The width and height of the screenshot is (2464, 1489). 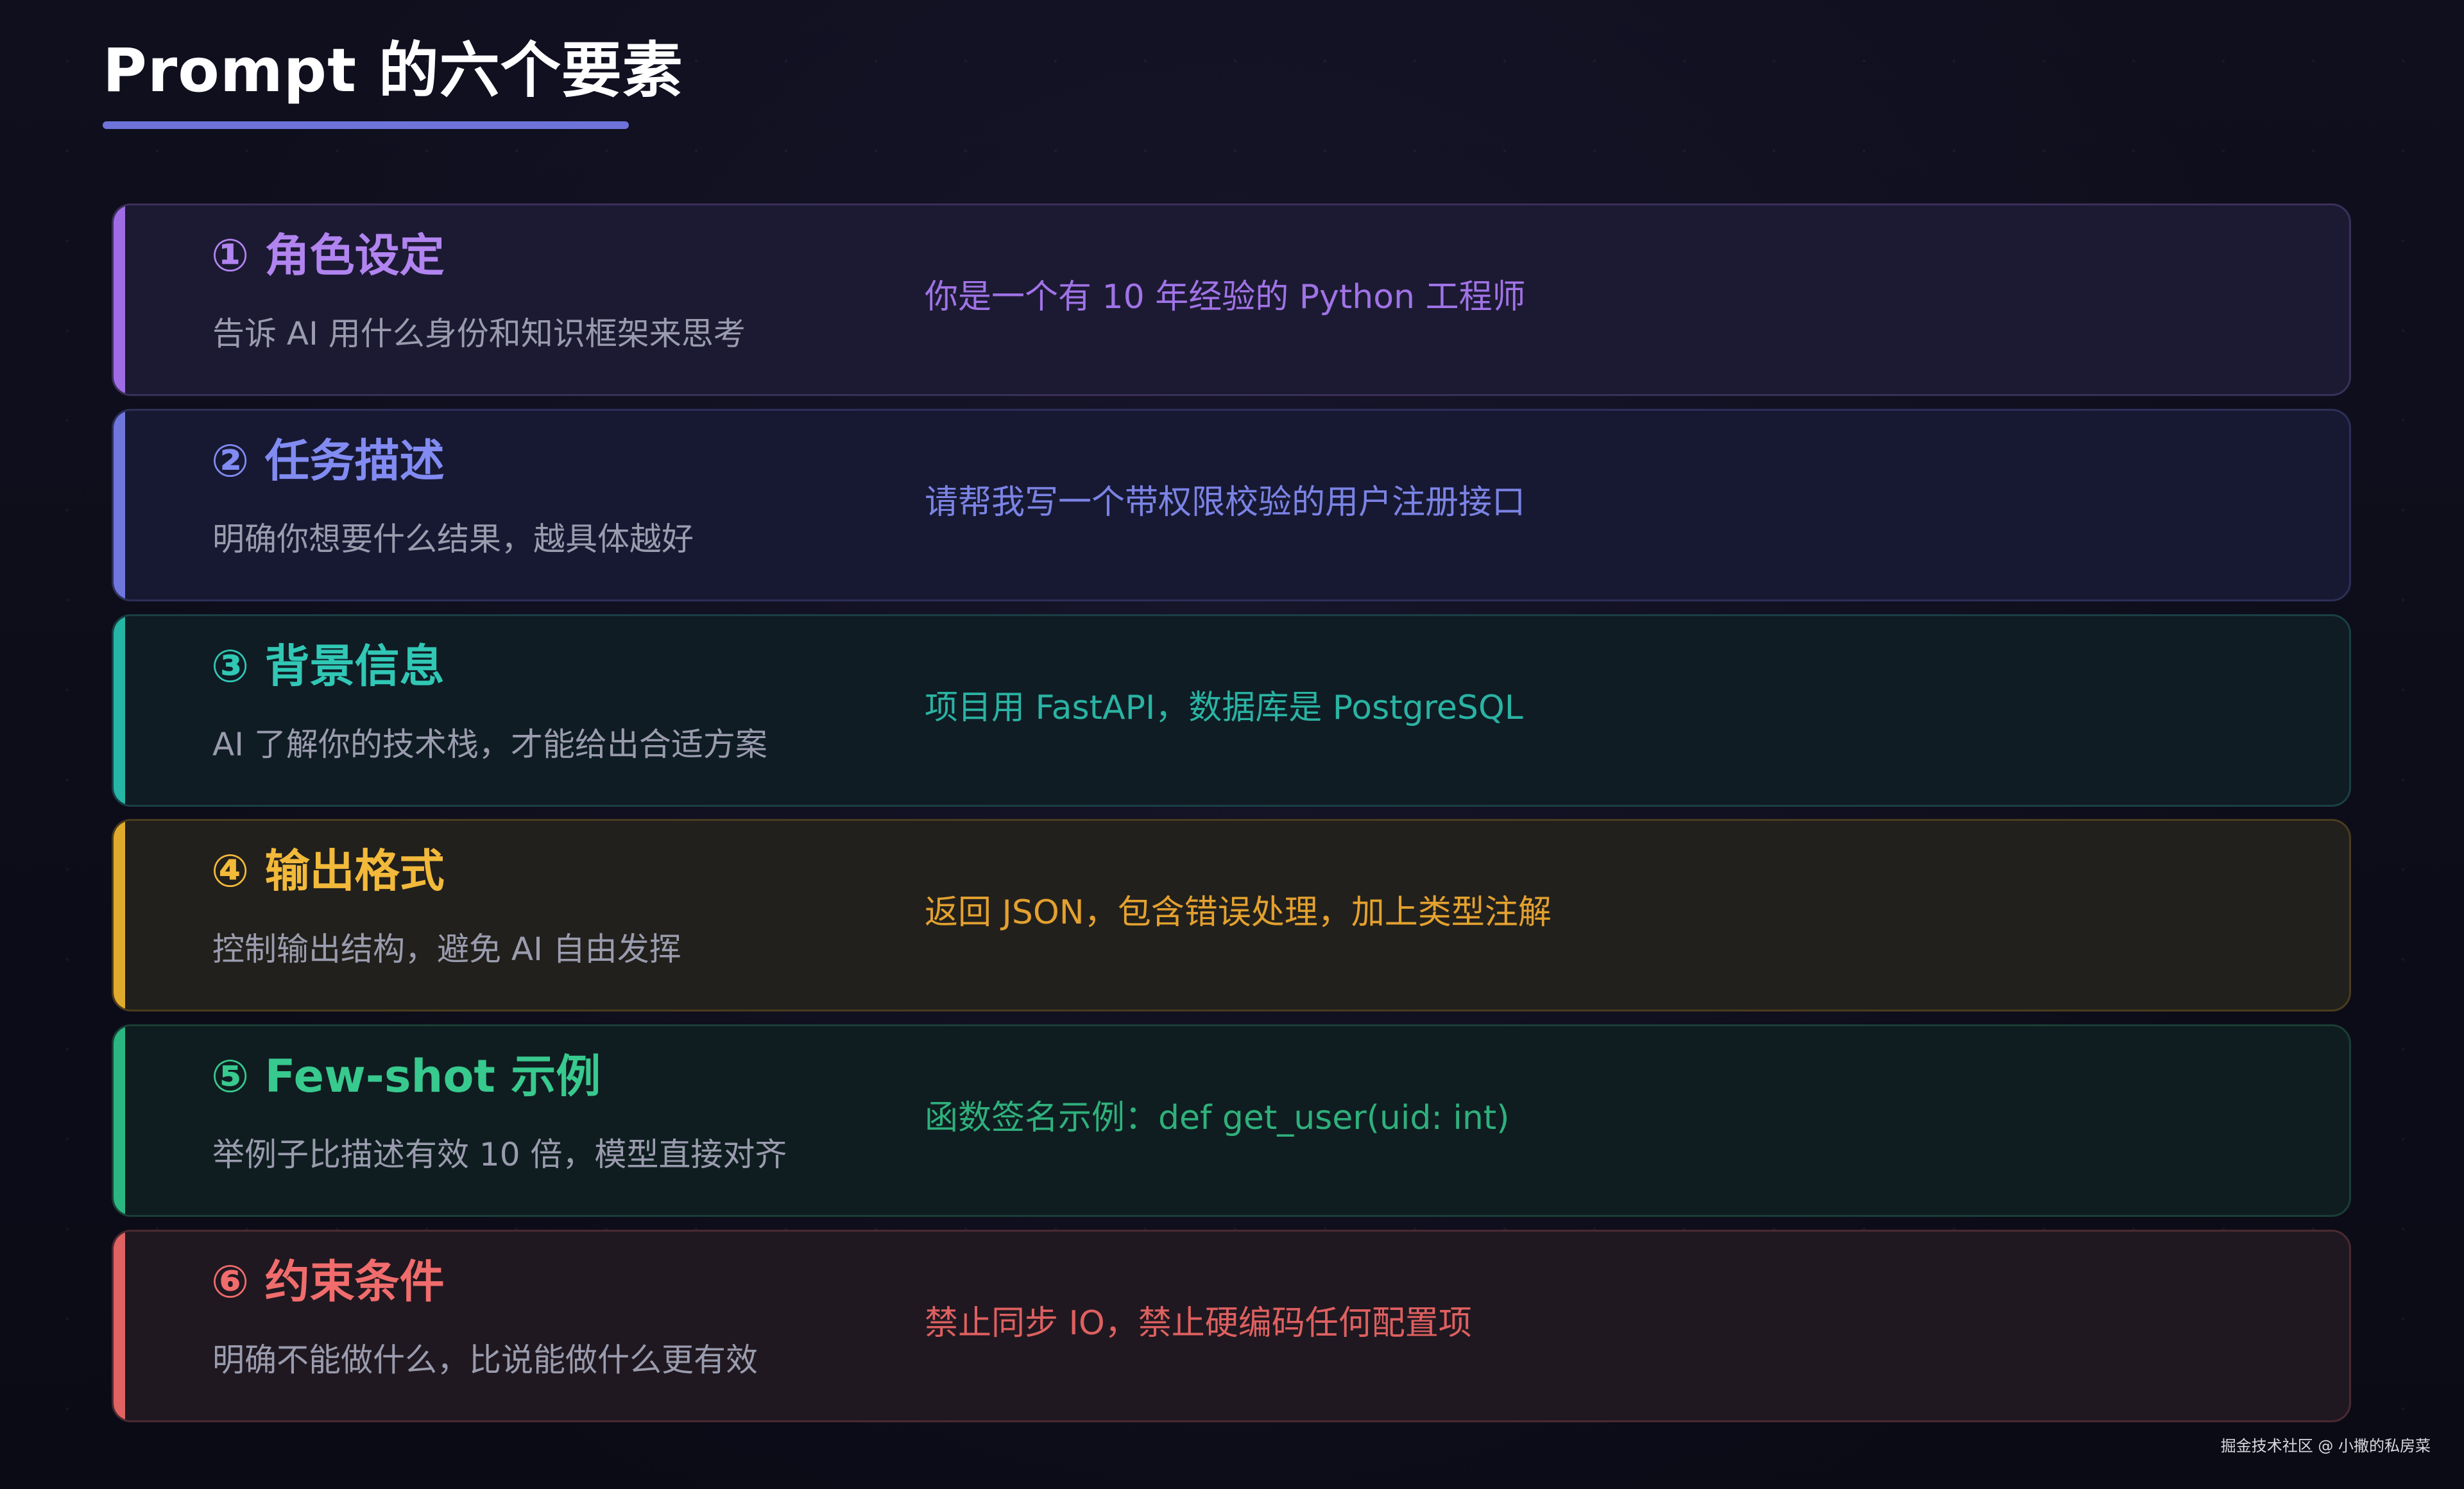 I want to click on card-description: 控制输出结构，避免 AI 自由发挥, so click(x=447, y=949).